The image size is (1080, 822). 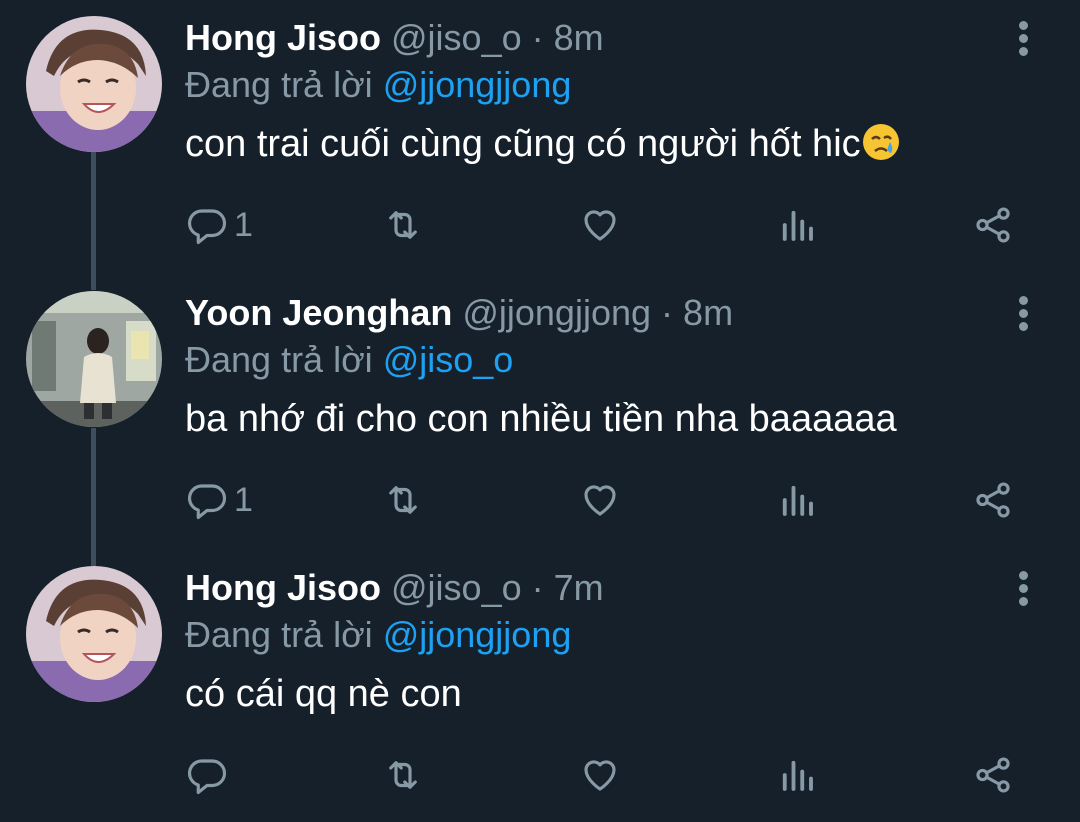 What do you see at coordinates (523, 144) in the screenshot?
I see `tweet-text-content: con trai cuối cùng cũng có người hốt hic` at bounding box center [523, 144].